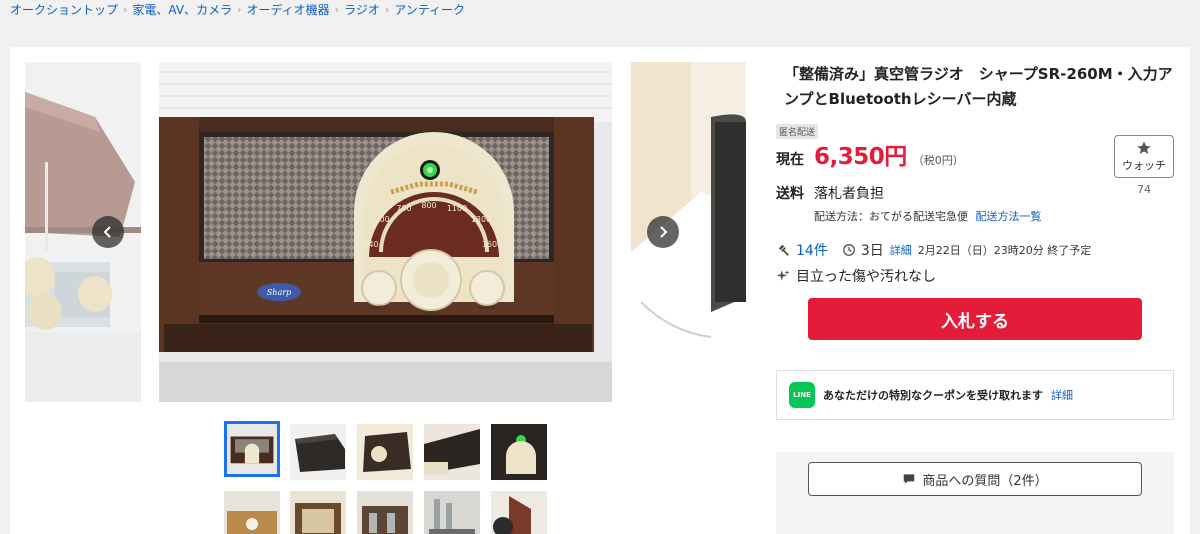 This screenshot has height=534, width=1200. I want to click on price-row: 現在 6,350円 （税0円）, so click(870, 154).